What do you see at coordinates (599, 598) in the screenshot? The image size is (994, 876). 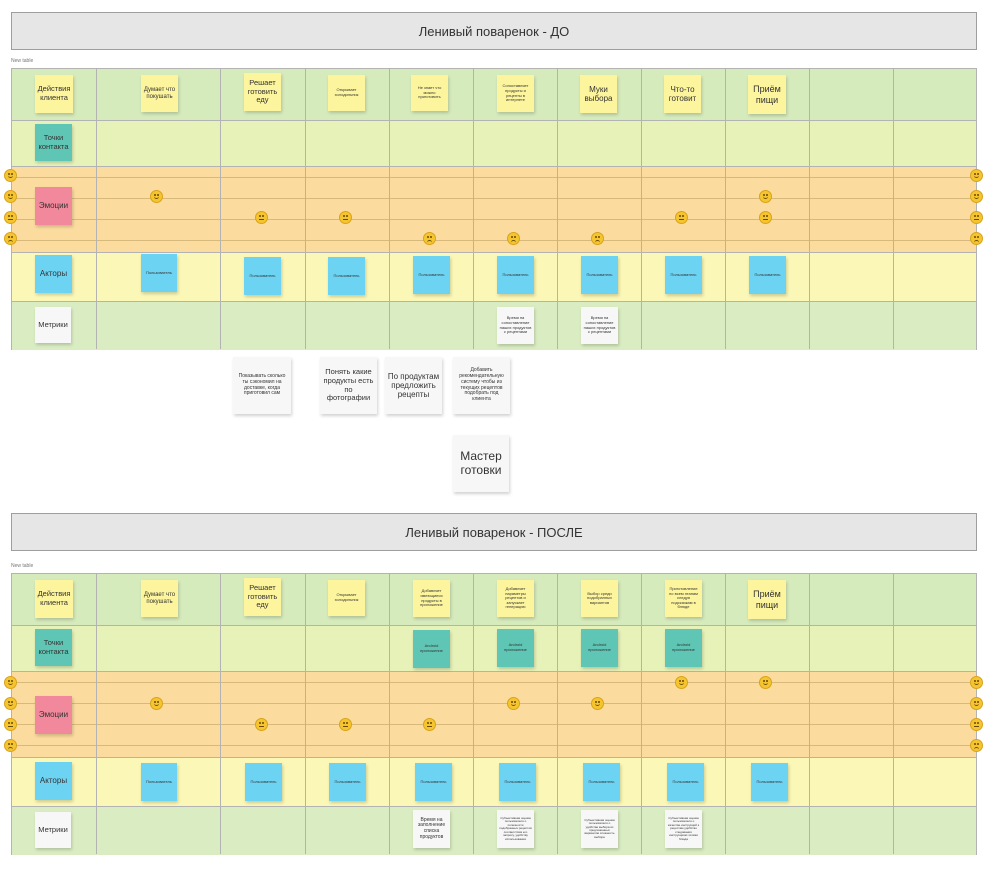 I see `step-sticky: Выбор среди подобранных вариантов` at bounding box center [599, 598].